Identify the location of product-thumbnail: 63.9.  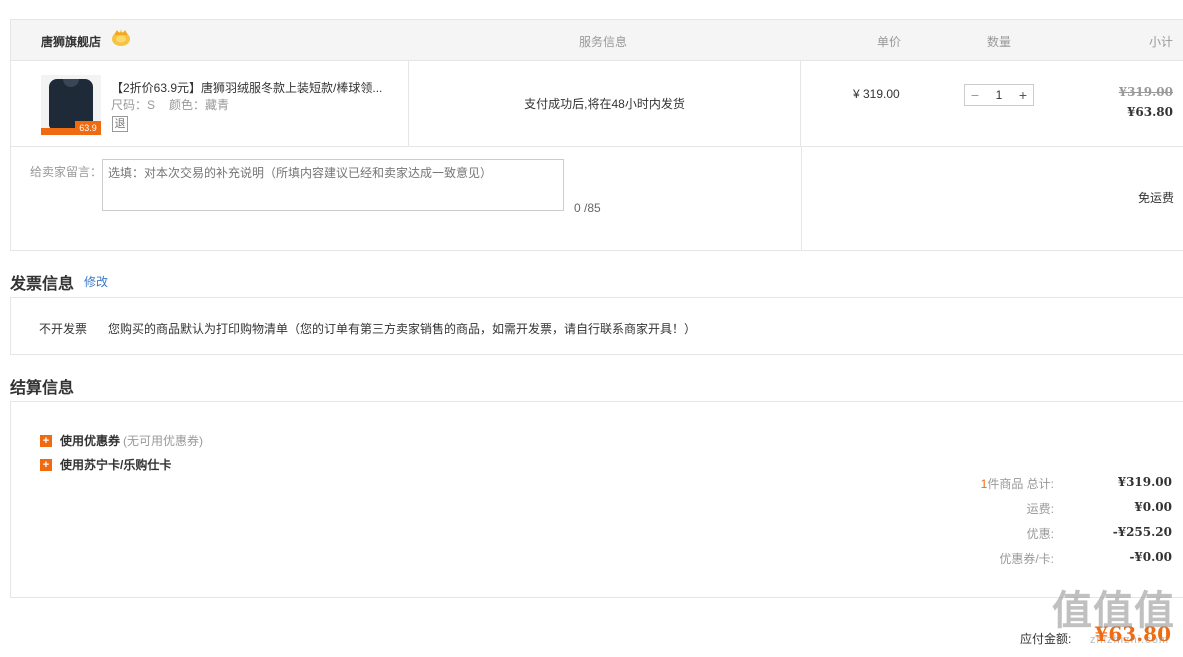
(71, 105).